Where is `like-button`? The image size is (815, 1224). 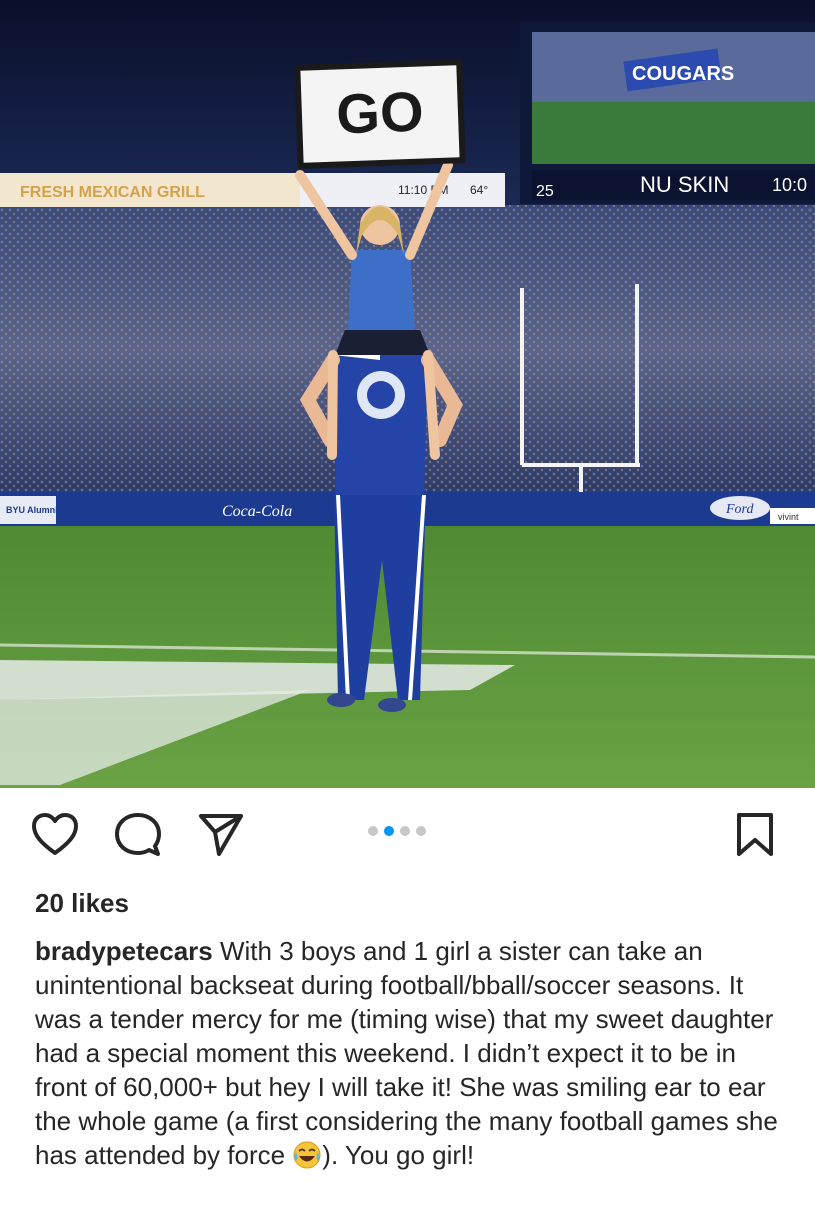
like-button is located at coordinates (55, 835).